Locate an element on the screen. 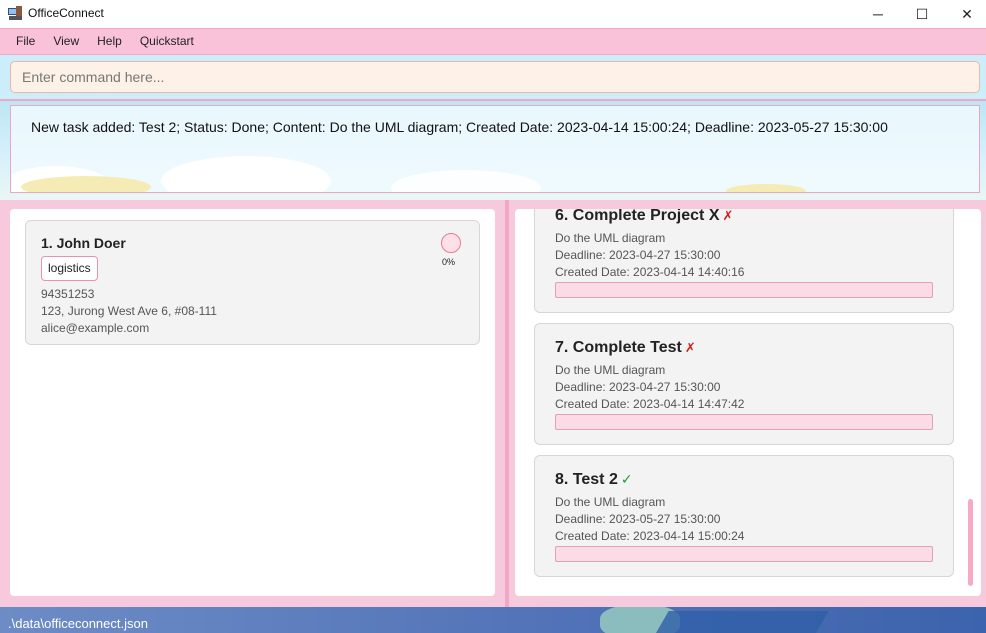 Image resolution: width=986 pixels, height=633 pixels. task-title: 7. Complete Test ✗ is located at coordinates (625, 347).